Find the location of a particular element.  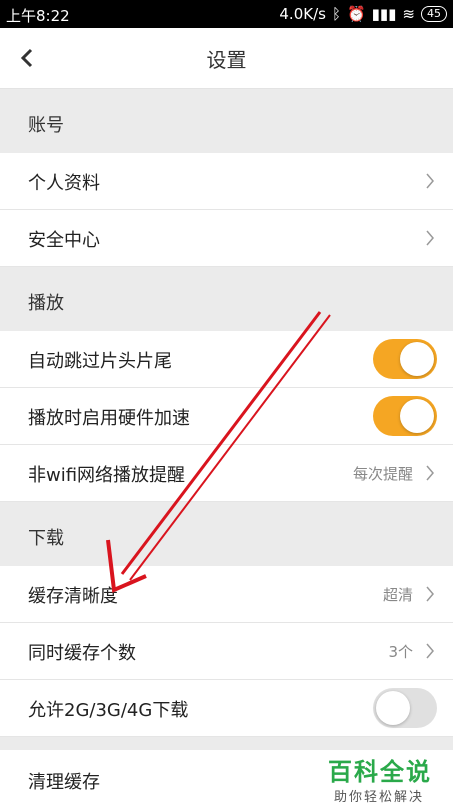

section-title: 下载 is located at coordinates (46, 538).